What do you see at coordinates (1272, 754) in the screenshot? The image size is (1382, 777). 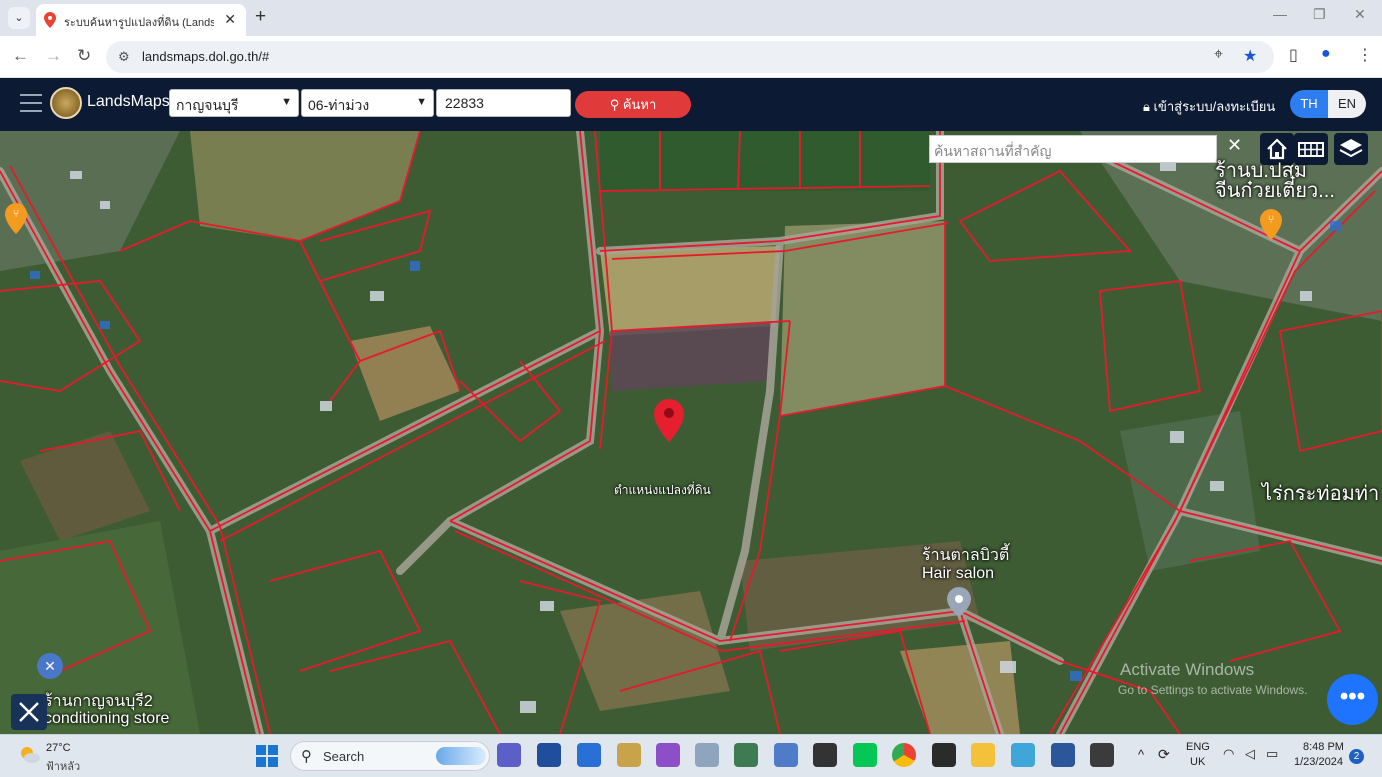 I see `battery-icon: ▭` at bounding box center [1272, 754].